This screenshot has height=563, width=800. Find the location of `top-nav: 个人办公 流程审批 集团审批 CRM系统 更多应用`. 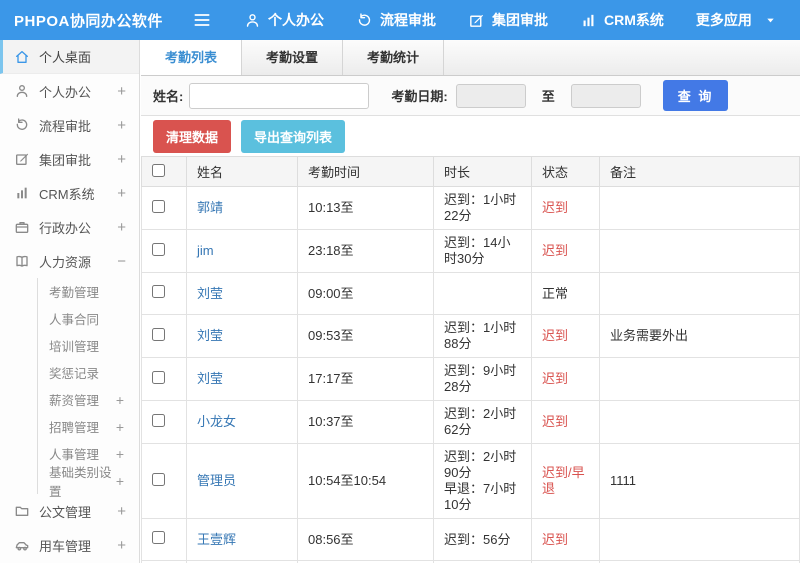

top-nav: 个人办公 流程审批 集团审批 CRM系统 更多应用 is located at coordinates (510, 20).